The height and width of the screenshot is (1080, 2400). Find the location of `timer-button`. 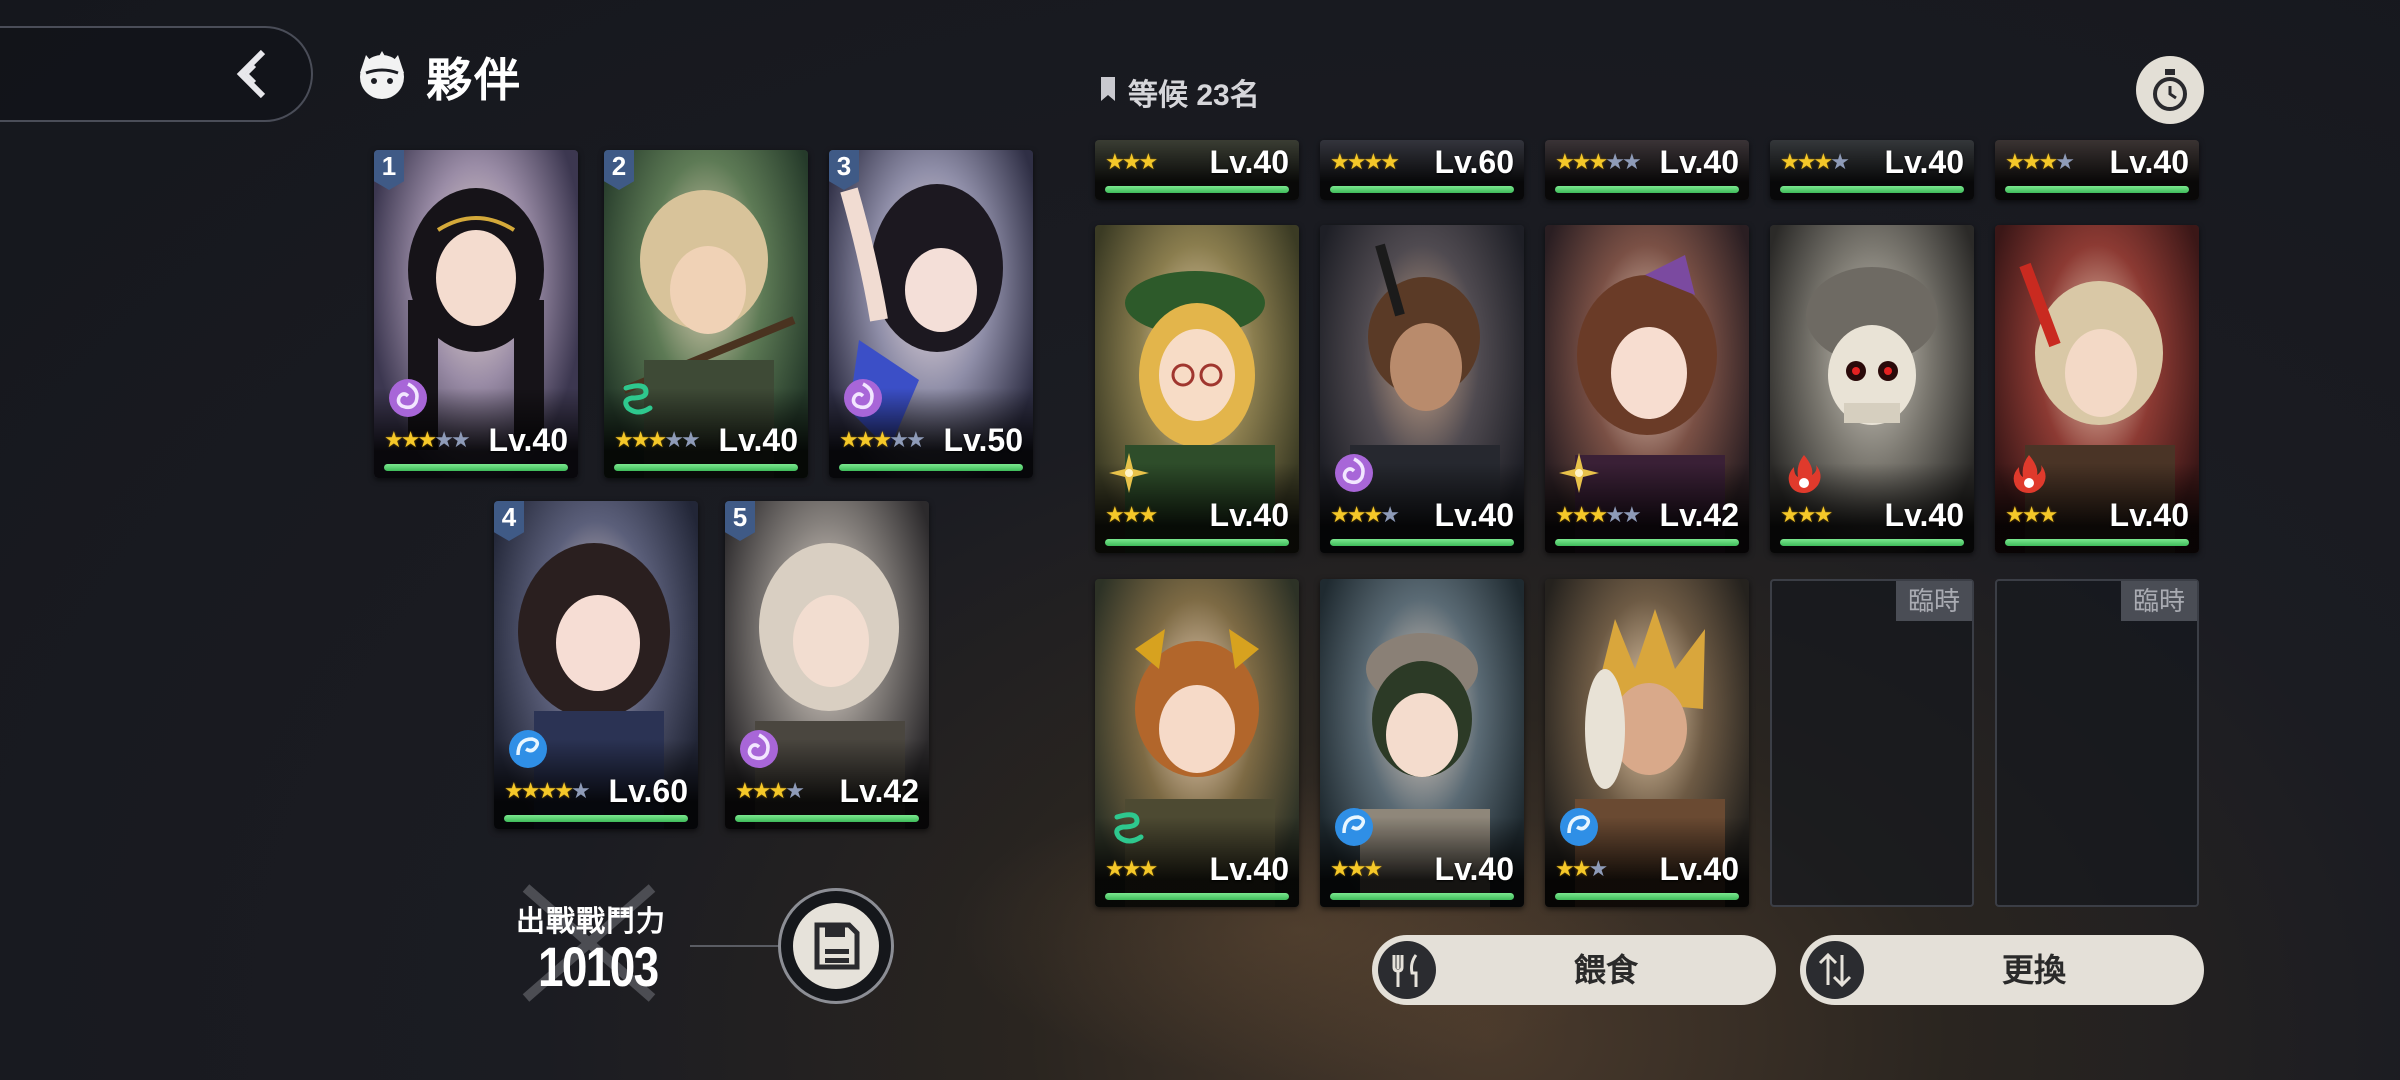

timer-button is located at coordinates (2170, 90).